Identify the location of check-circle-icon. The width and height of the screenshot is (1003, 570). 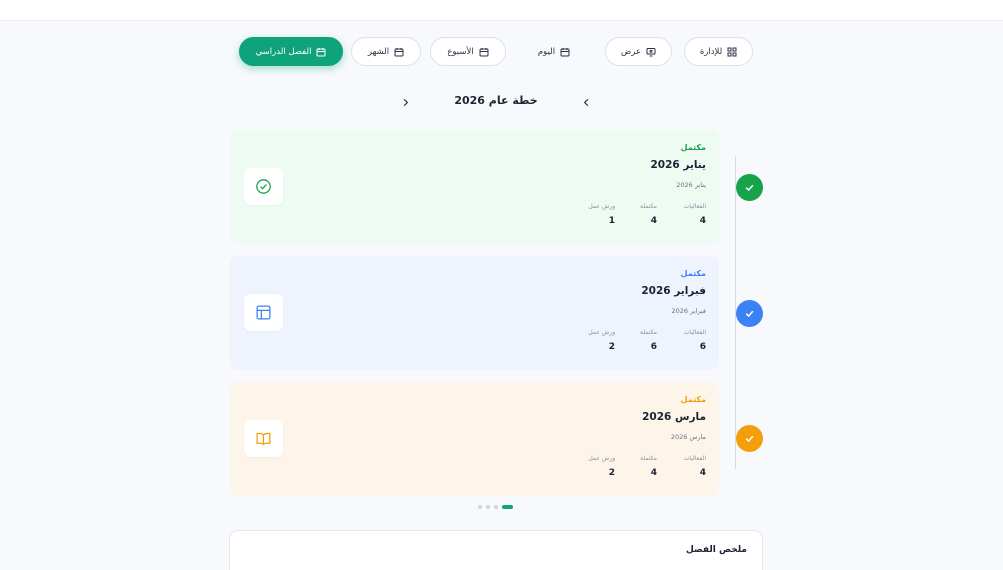
(263, 186).